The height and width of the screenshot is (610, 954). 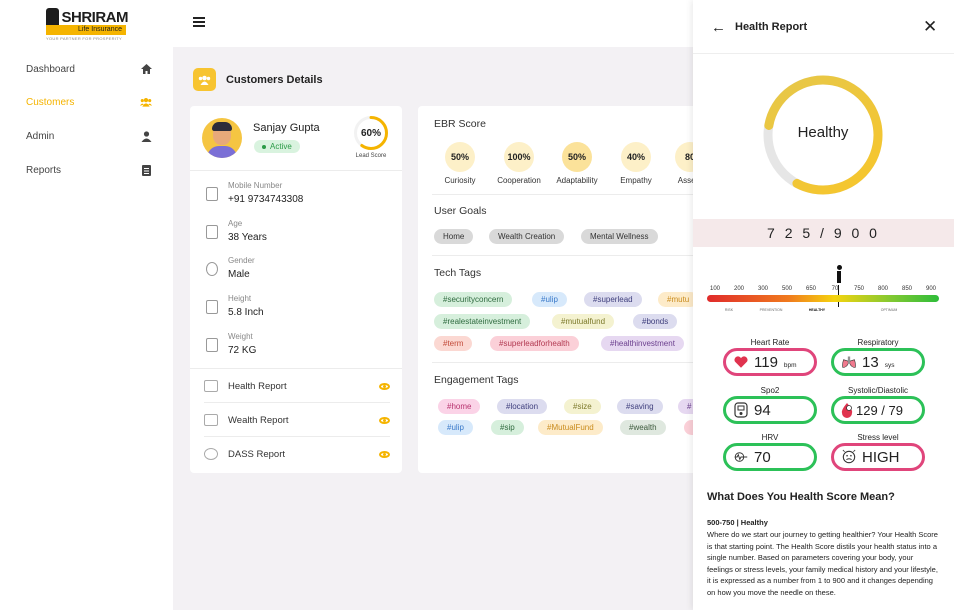 What do you see at coordinates (146, 69) in the screenshot?
I see `home-icon` at bounding box center [146, 69].